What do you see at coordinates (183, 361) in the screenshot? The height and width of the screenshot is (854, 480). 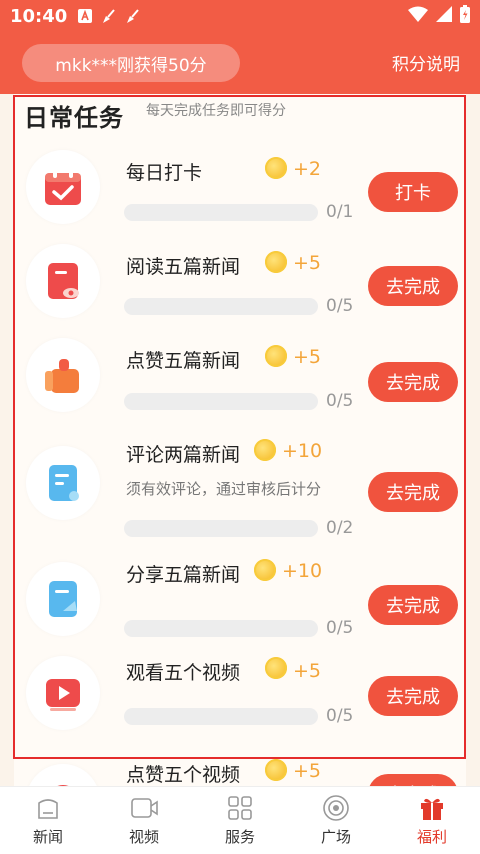 I see `task-name: 点赞五篇新闻` at bounding box center [183, 361].